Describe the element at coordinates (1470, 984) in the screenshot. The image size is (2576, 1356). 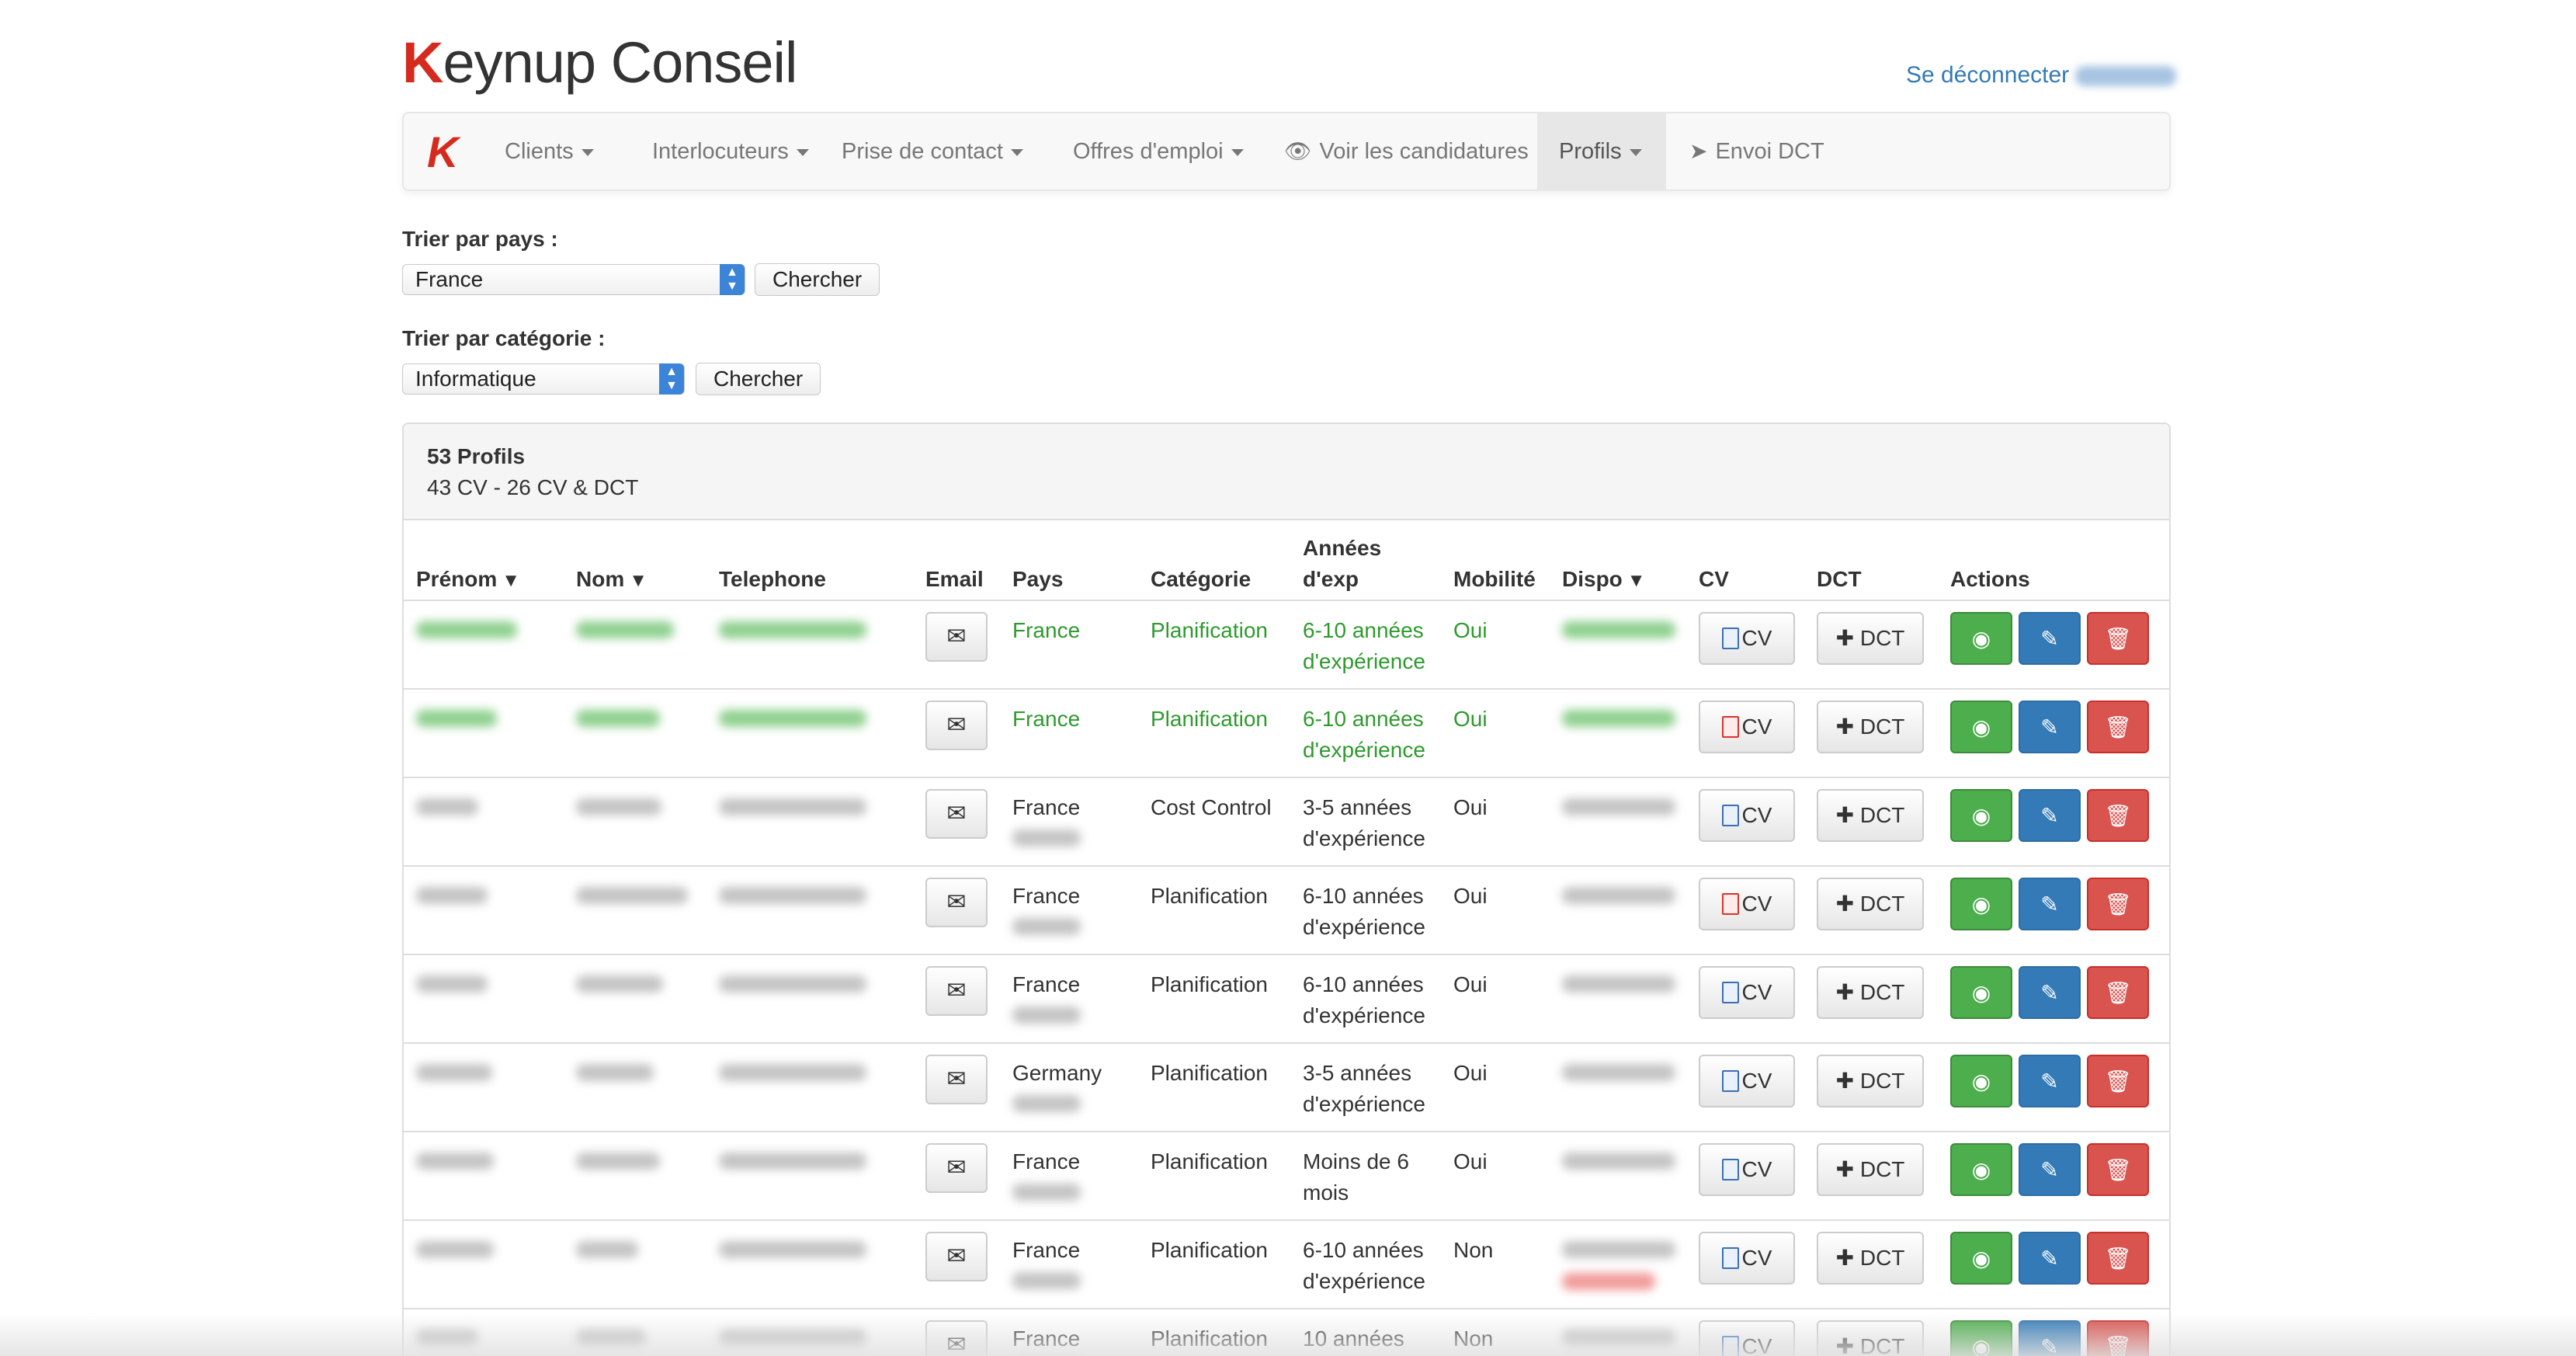
I see `cell-mobilite: Oui` at that location.